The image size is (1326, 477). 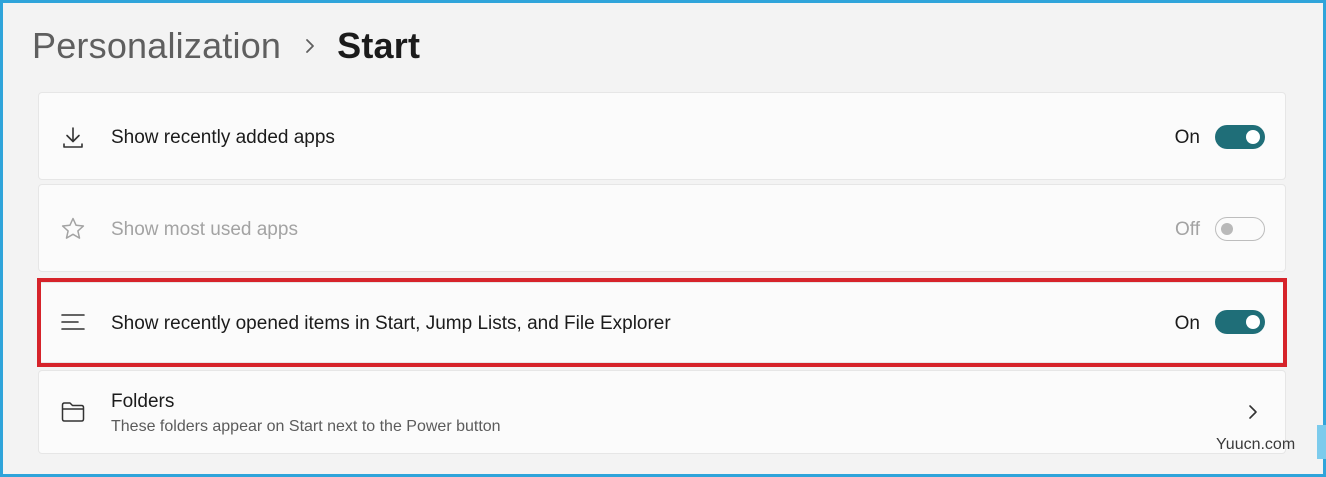 I want to click on download-icon, so click(x=73, y=137).